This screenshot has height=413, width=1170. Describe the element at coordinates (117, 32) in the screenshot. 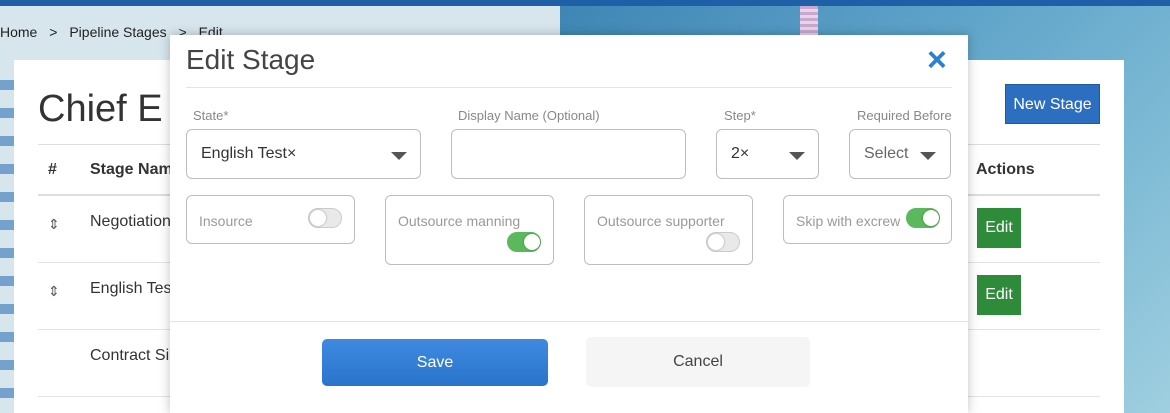

I see `breadcrumb-pipeline-stages: Pipeline Stages` at that location.